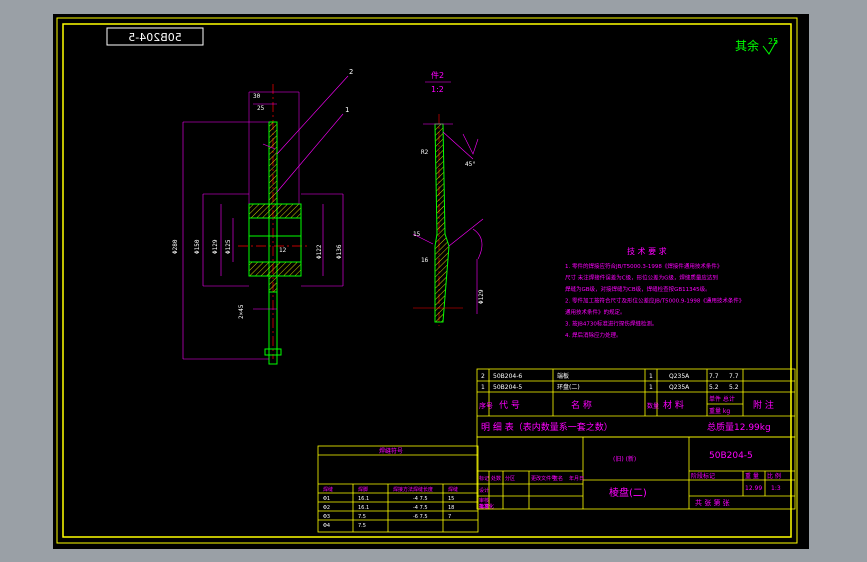 The height and width of the screenshot is (562, 867). What do you see at coordinates (257, 96) in the screenshot?
I see `dim-top: 30` at bounding box center [257, 96].